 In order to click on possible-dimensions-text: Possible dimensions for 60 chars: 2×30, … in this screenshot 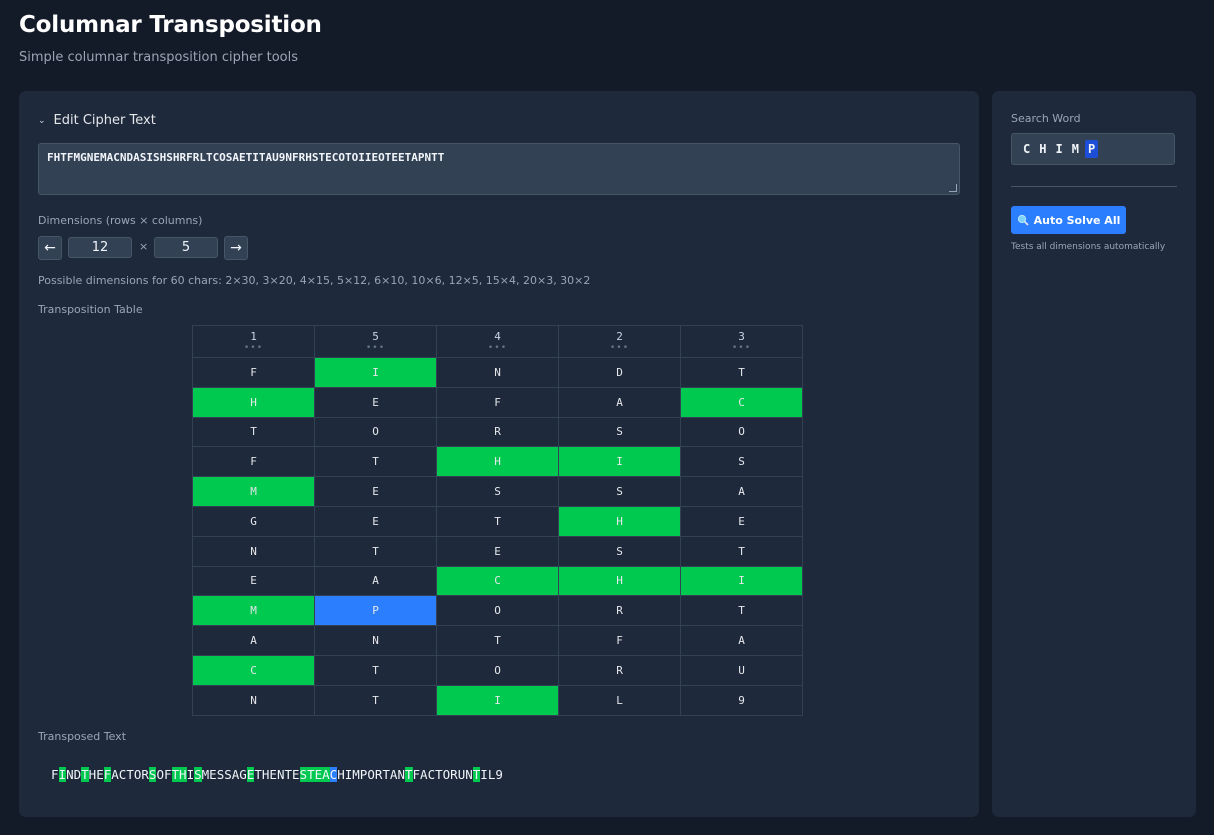, I will do `click(314, 280)`.